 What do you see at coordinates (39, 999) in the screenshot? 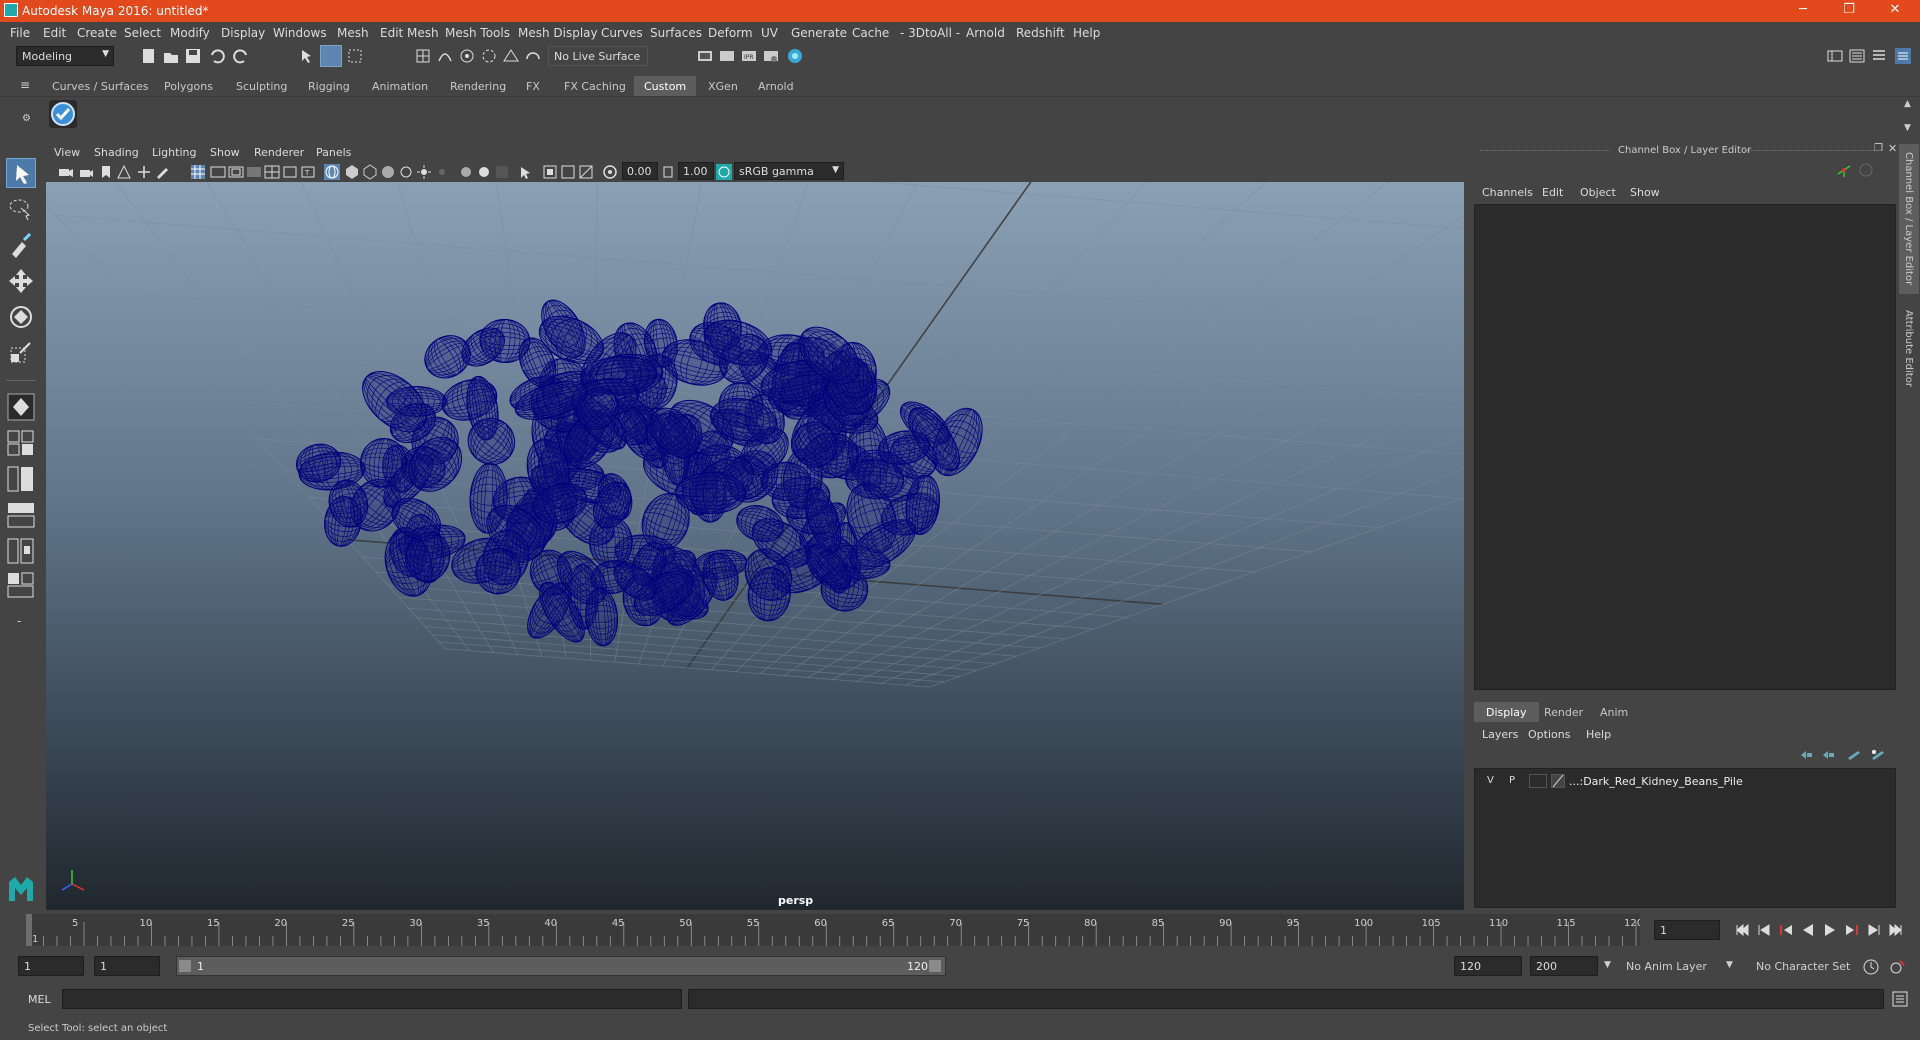
I see `command-language-label: MEL` at bounding box center [39, 999].